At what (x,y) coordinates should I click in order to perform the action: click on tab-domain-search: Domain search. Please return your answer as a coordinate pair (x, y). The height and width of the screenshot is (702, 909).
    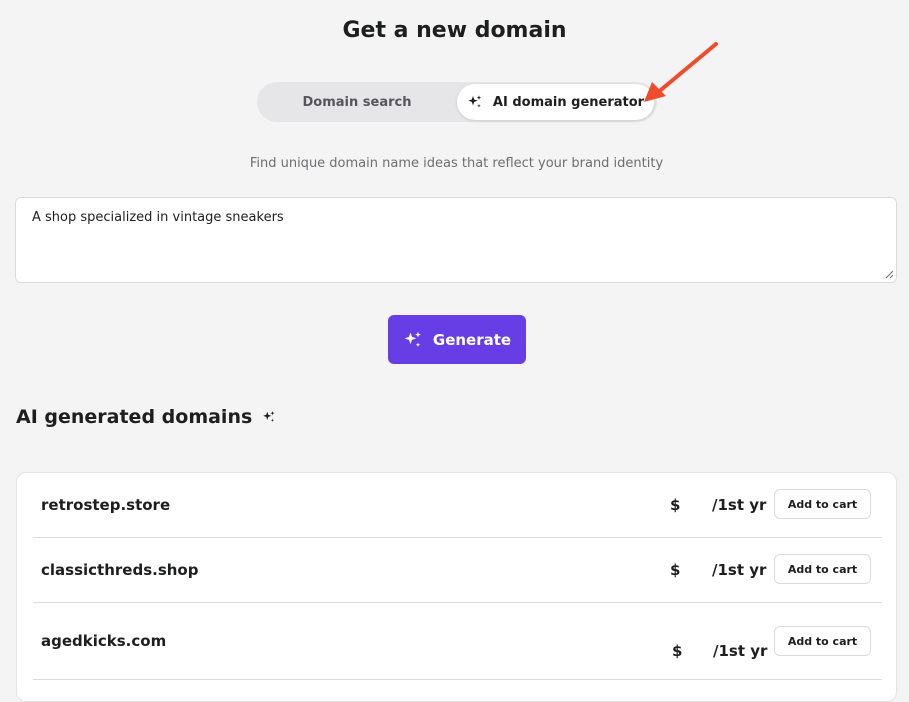
    Looking at the image, I should click on (357, 102).